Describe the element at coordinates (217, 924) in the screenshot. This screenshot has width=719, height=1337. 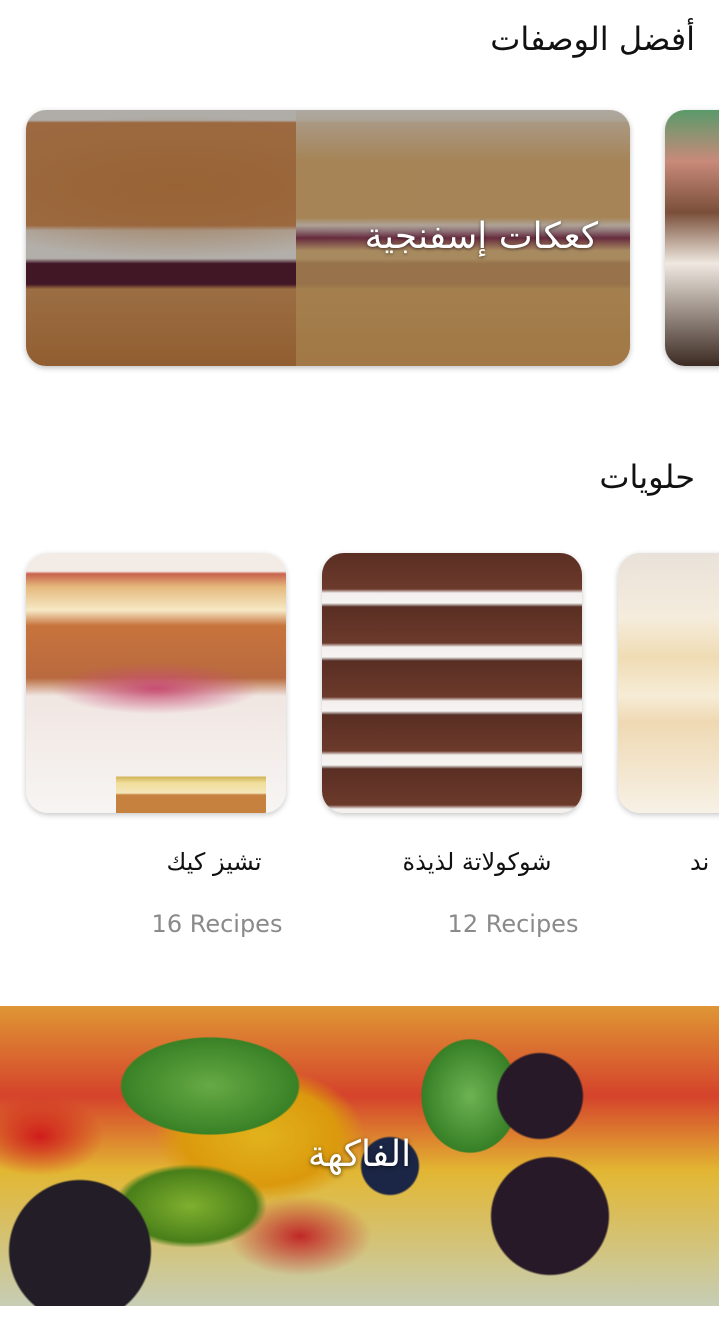
I see `cheesecake-recipe-count: 16 Recipes` at that location.